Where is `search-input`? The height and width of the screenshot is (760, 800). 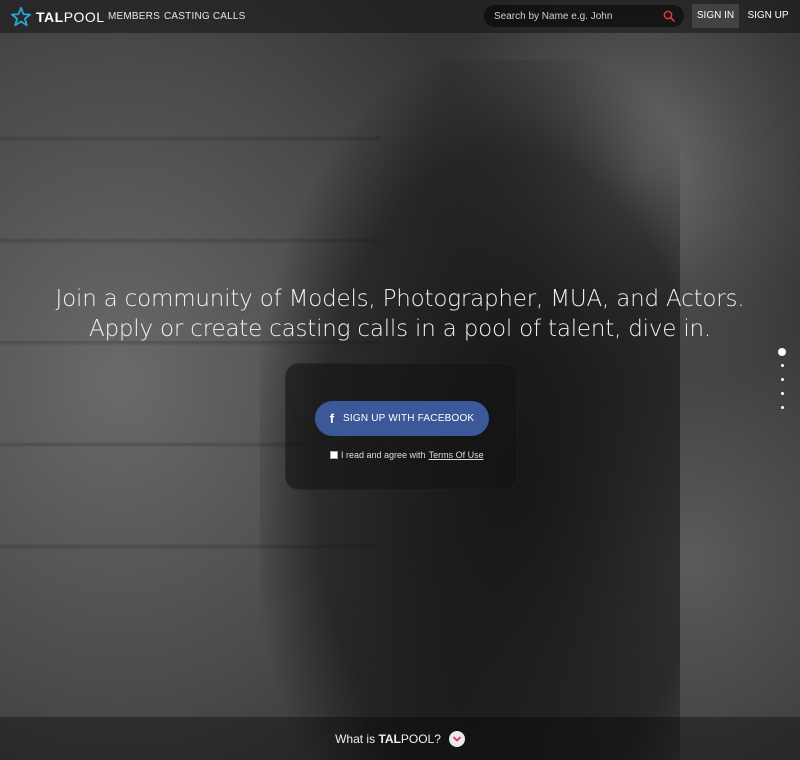 search-input is located at coordinates (576, 16).